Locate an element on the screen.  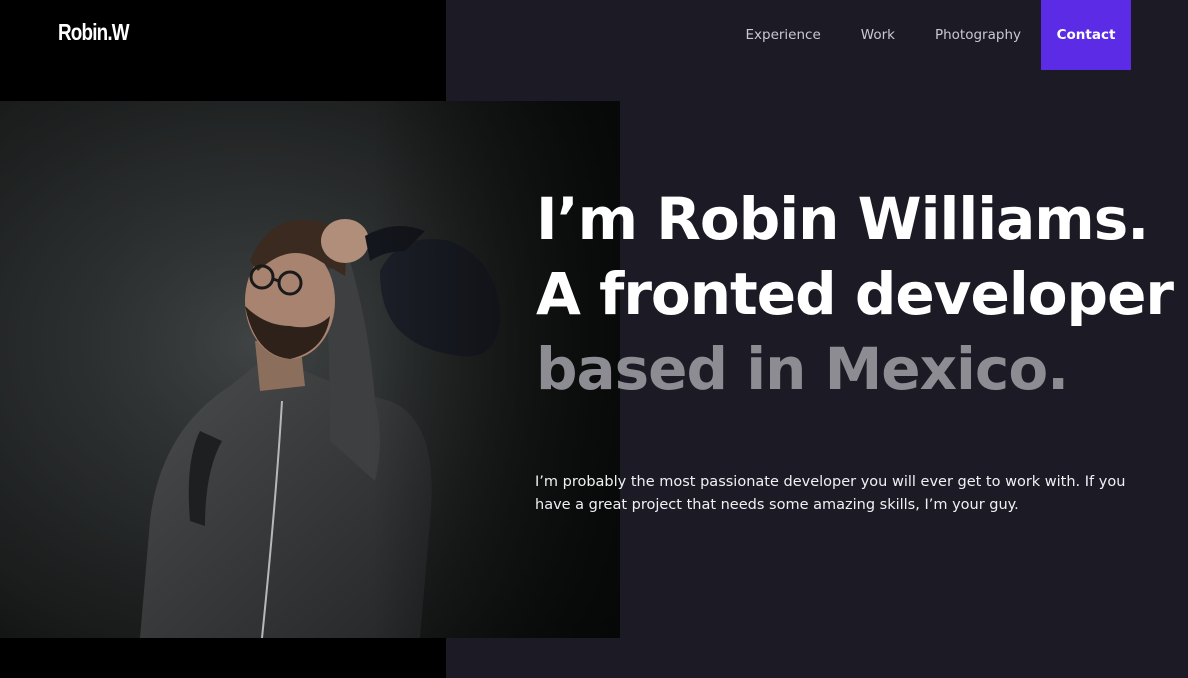
headline-line-name: I’m Robin Williams. is located at coordinates (842, 219).